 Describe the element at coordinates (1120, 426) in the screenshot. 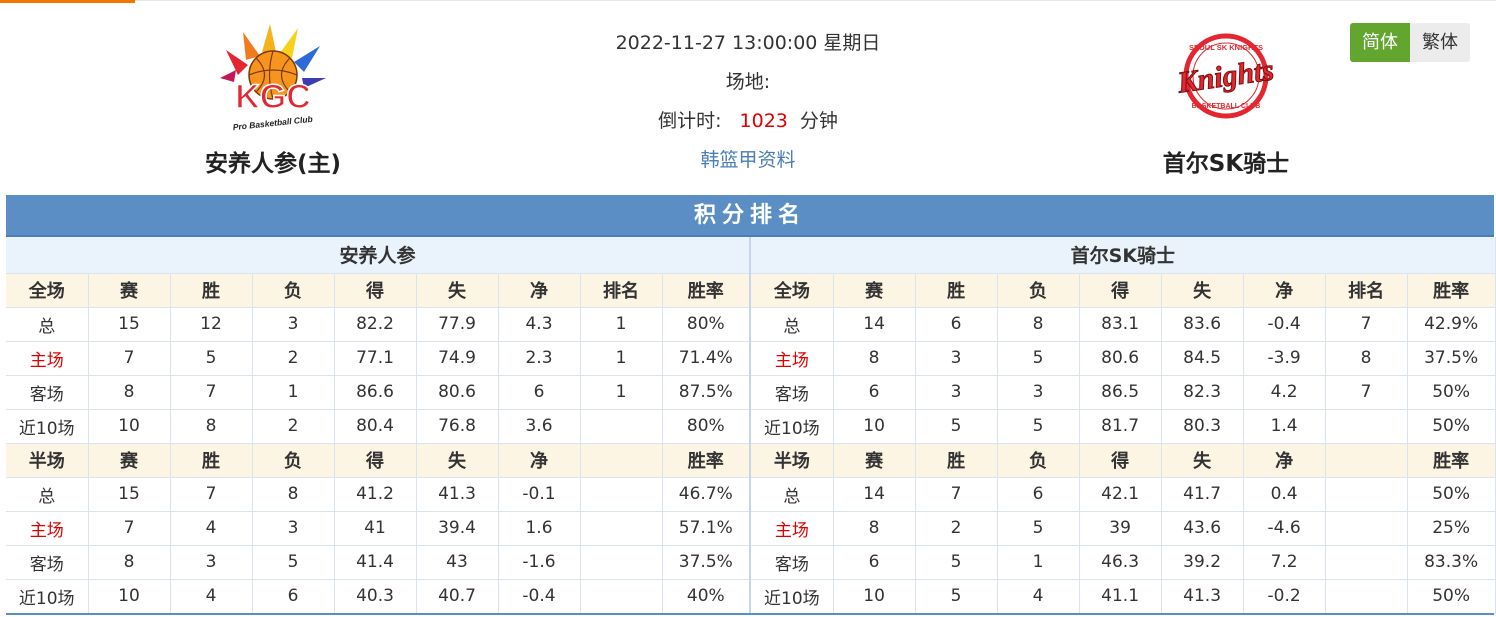

I see `table-cell: 81.7` at that location.